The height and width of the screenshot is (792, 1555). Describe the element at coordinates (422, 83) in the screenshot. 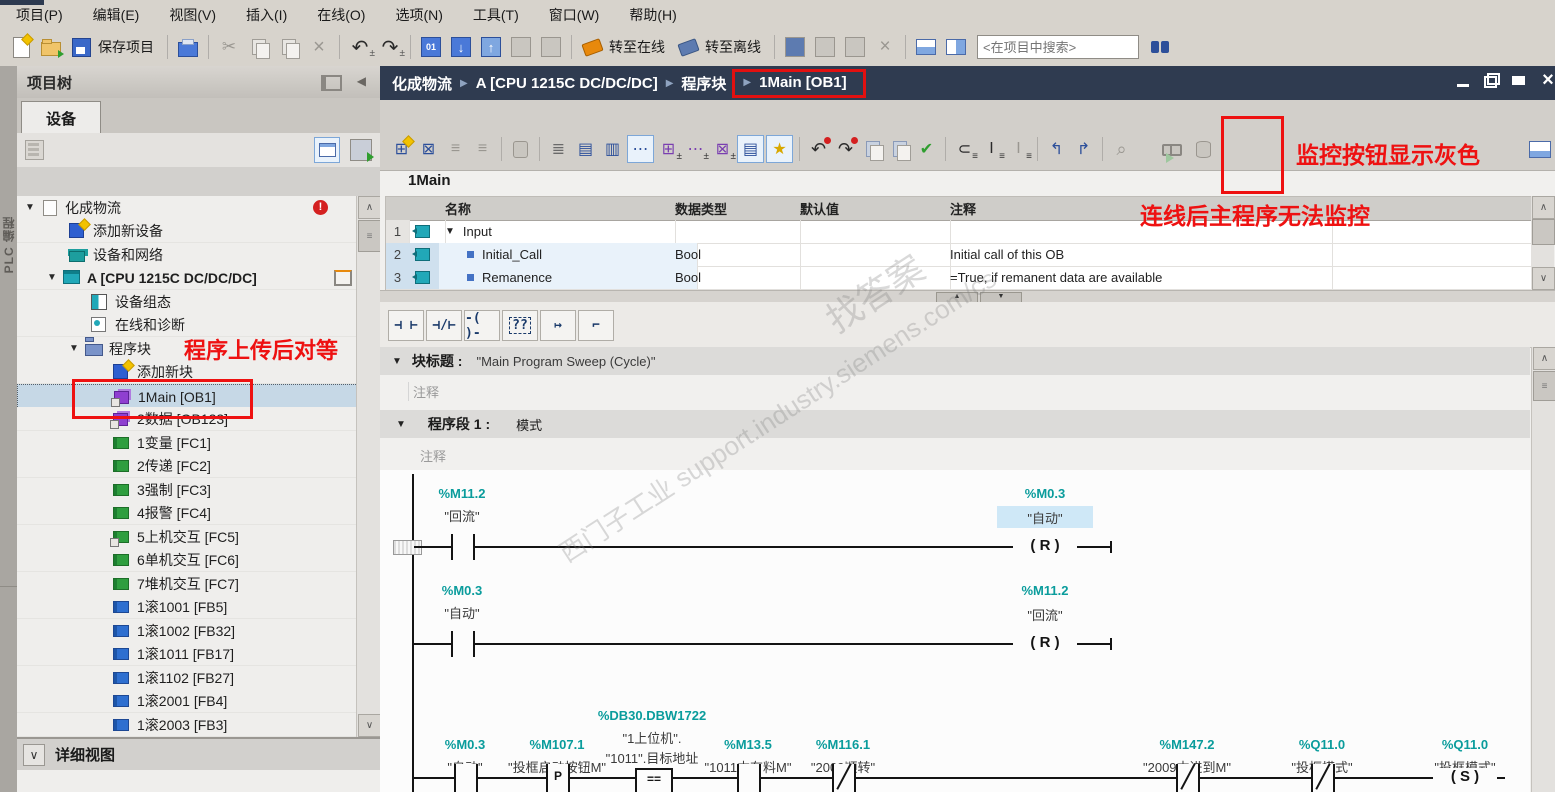

I see `breadcrumb-project: 化成物流` at that location.